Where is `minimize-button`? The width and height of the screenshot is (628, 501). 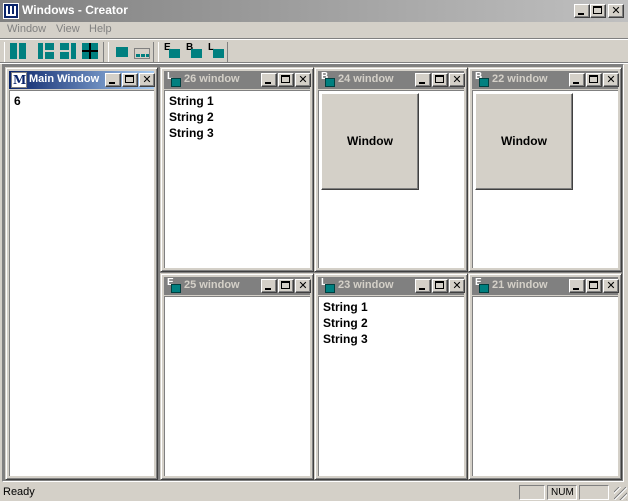 minimize-button is located at coordinates (582, 11).